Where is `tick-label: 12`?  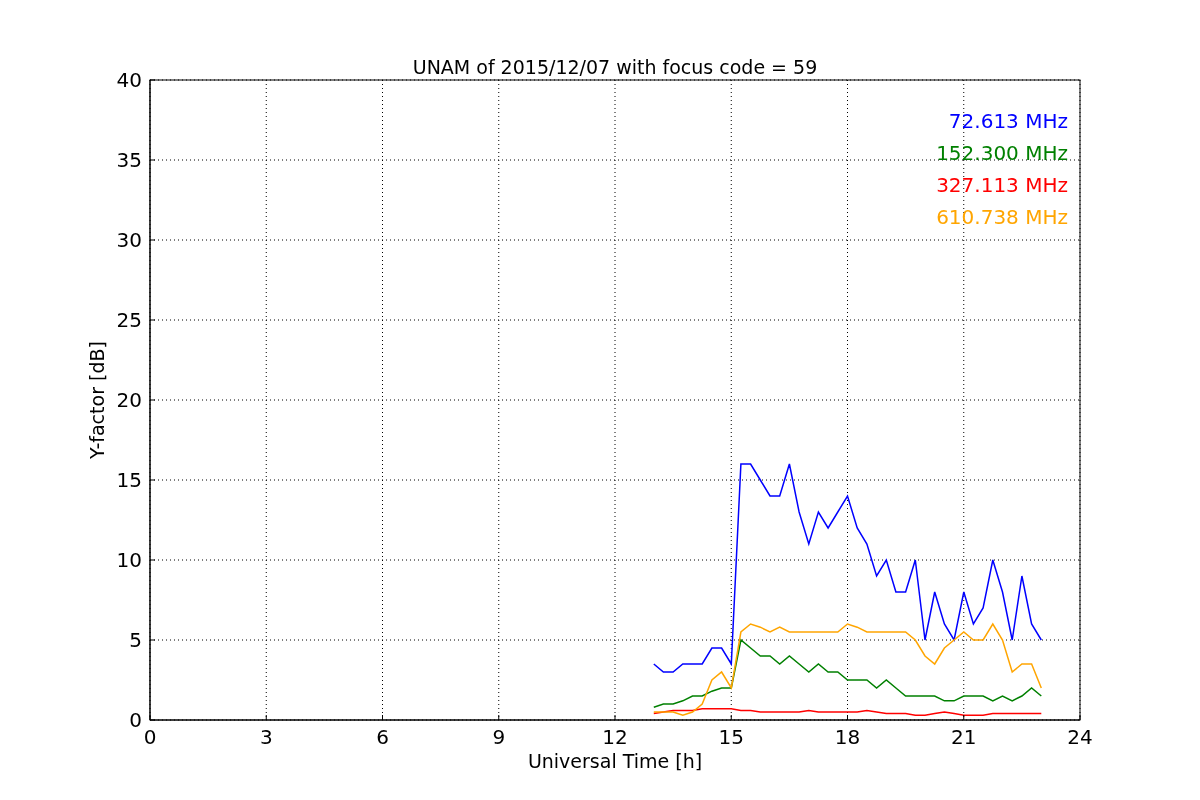
tick-label: 12 is located at coordinates (615, 737).